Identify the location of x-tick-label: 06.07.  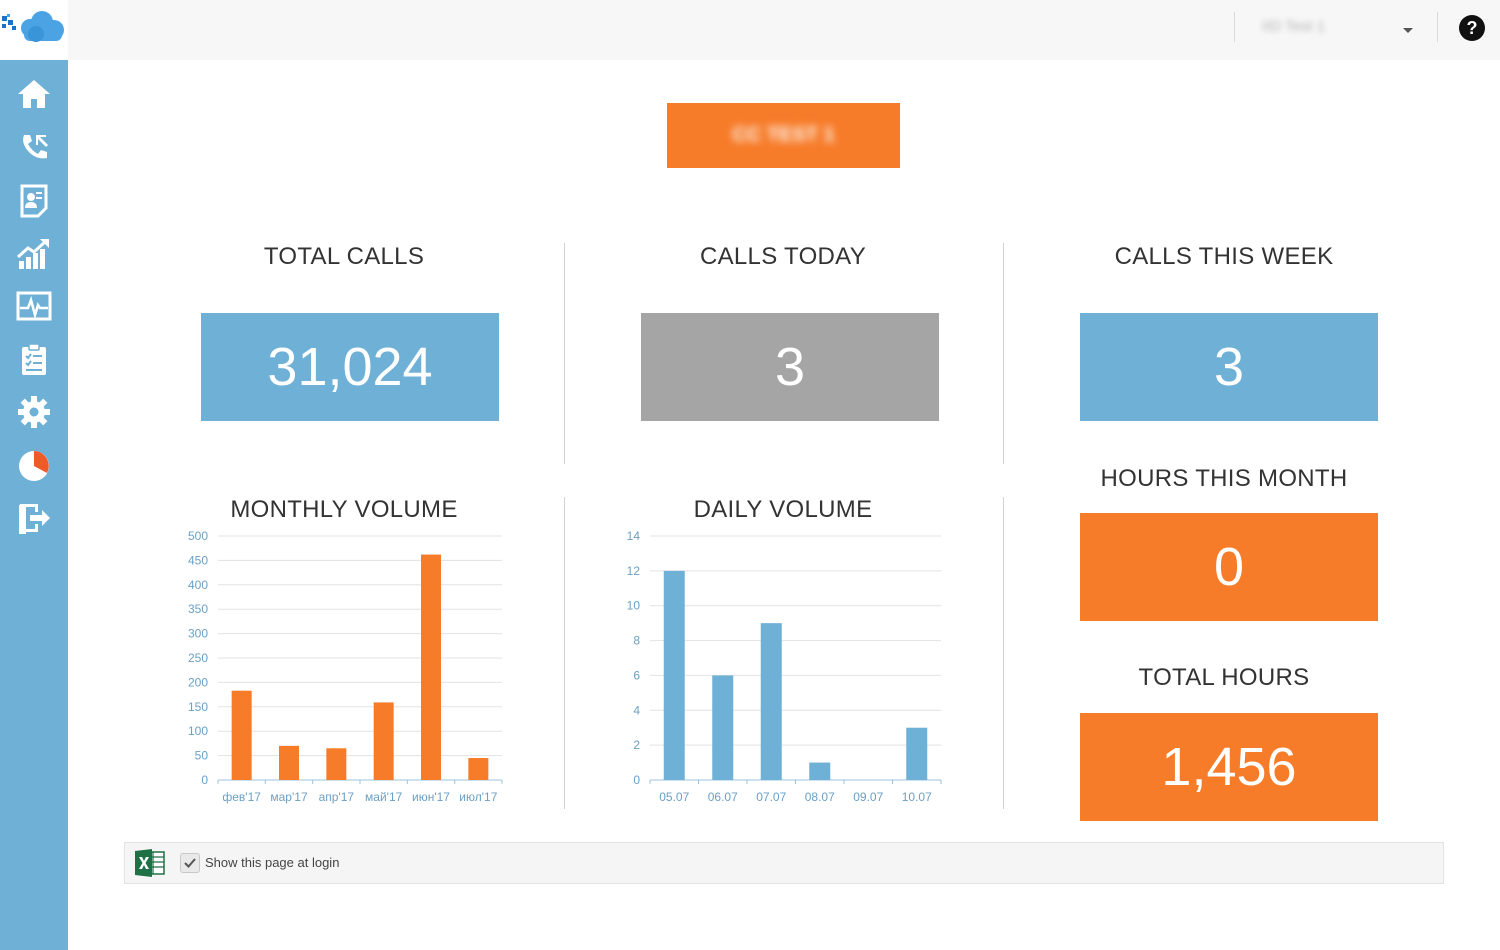
(723, 797).